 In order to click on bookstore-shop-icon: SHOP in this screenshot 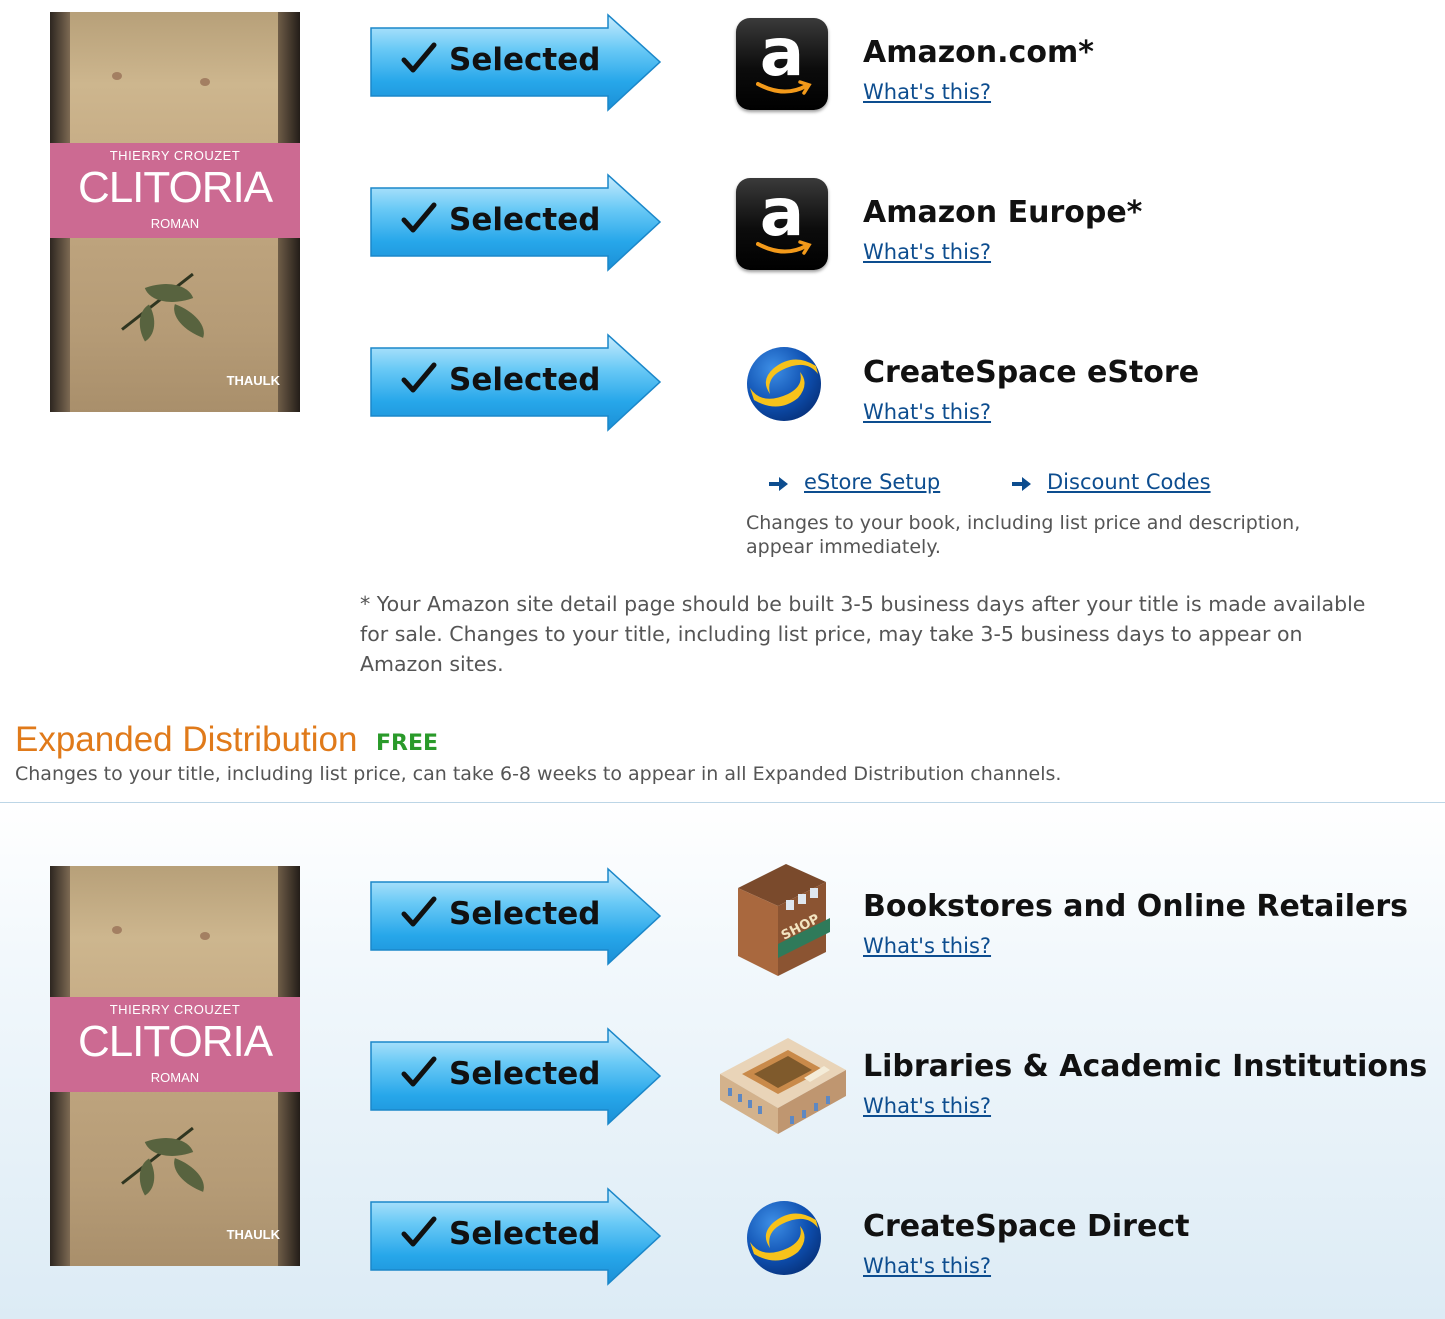, I will do `click(784, 920)`.